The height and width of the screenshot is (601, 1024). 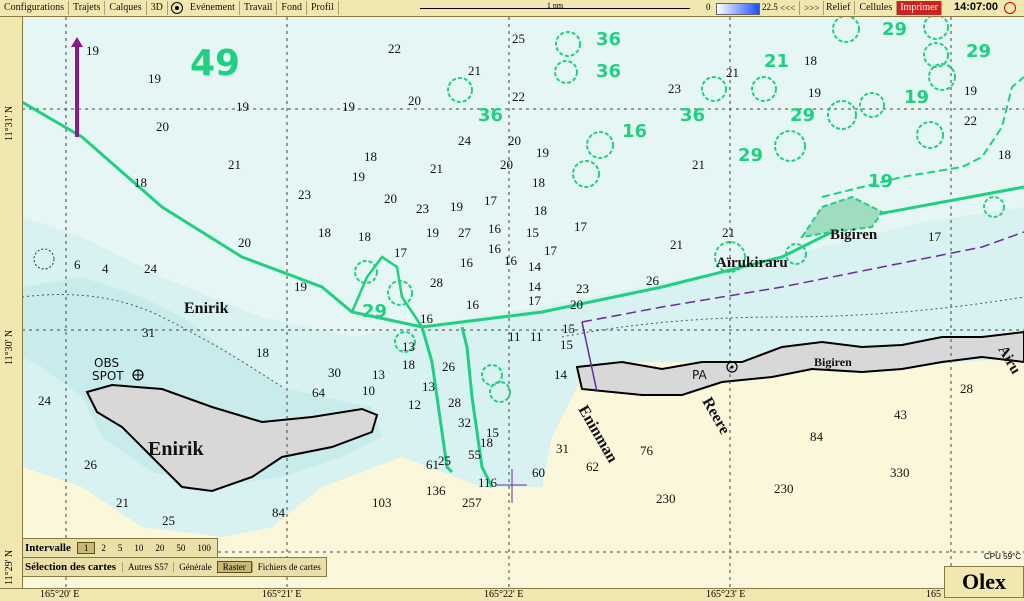 What do you see at coordinates (817, 436) in the screenshot?
I see `sounding: 84` at bounding box center [817, 436].